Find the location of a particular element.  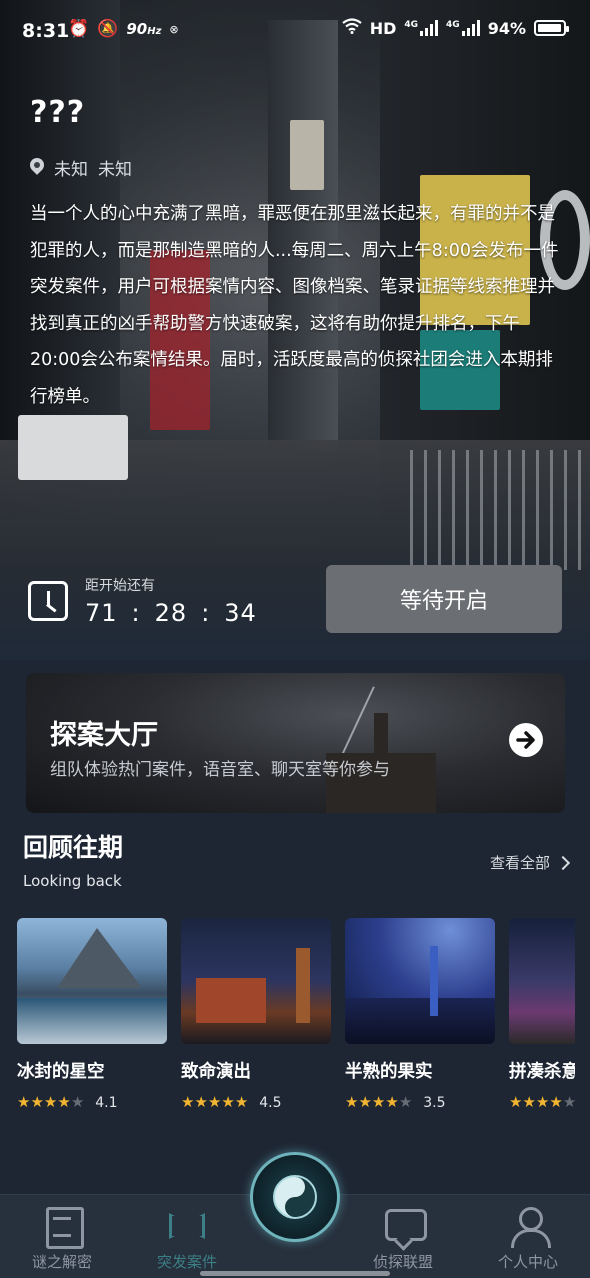

case-card-title: 半熟的果实 is located at coordinates (389, 1072).